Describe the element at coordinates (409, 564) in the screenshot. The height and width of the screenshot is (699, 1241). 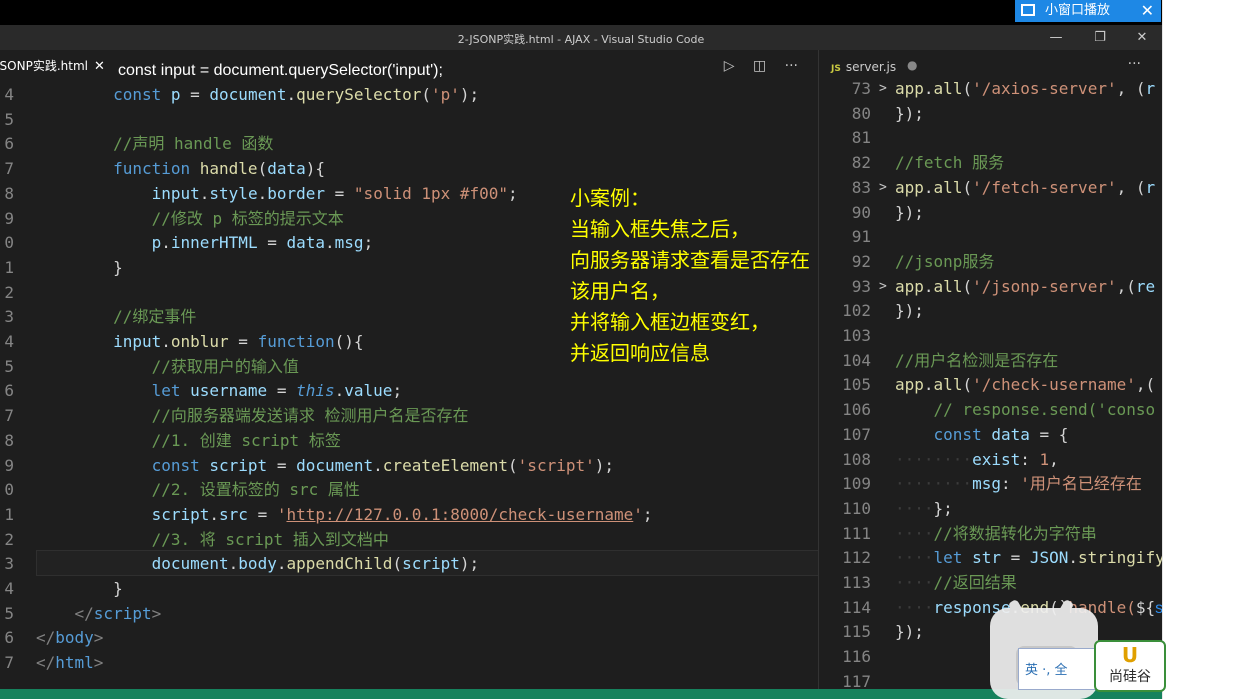
I see `code-line: 3 document.body.appendChild(script);` at that location.